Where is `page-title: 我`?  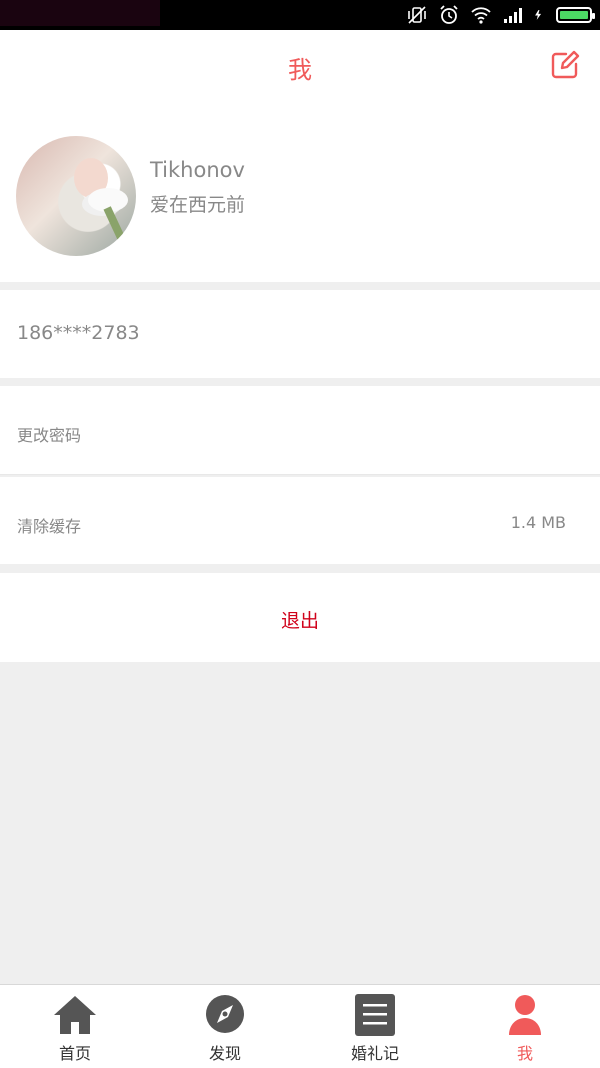
page-title: 我 is located at coordinates (300, 70).